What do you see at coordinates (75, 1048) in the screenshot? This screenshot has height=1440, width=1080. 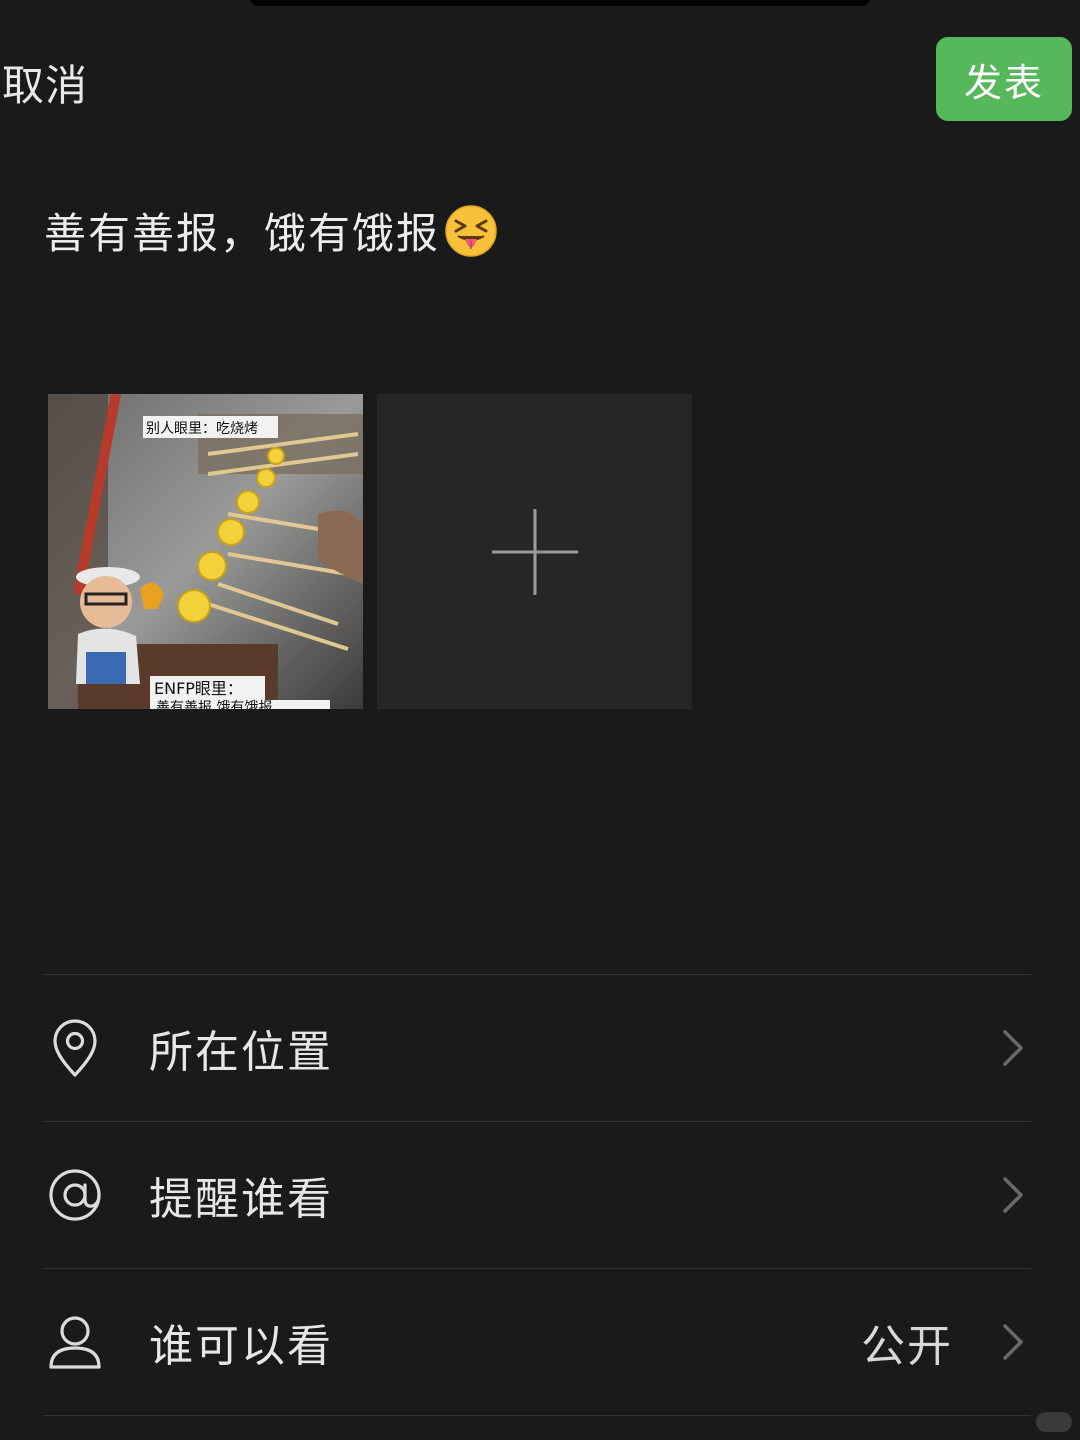 I see `location-pin-icon` at bounding box center [75, 1048].